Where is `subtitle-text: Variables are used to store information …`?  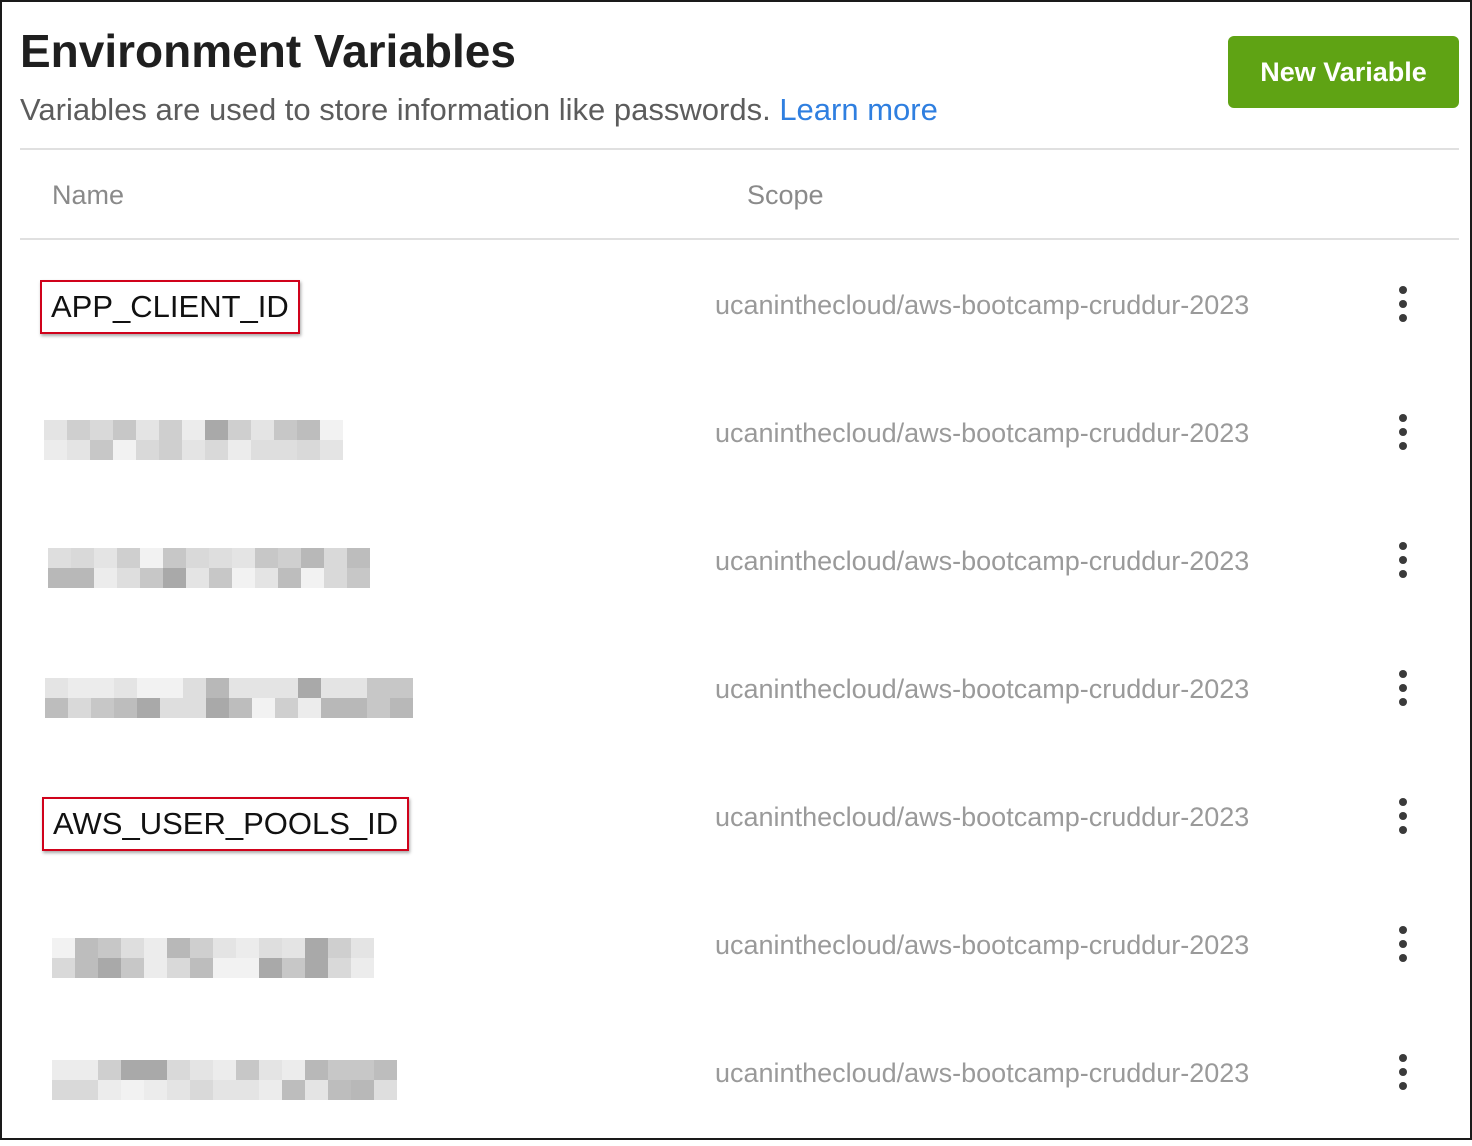 subtitle-text: Variables are used to store information … is located at coordinates (395, 109).